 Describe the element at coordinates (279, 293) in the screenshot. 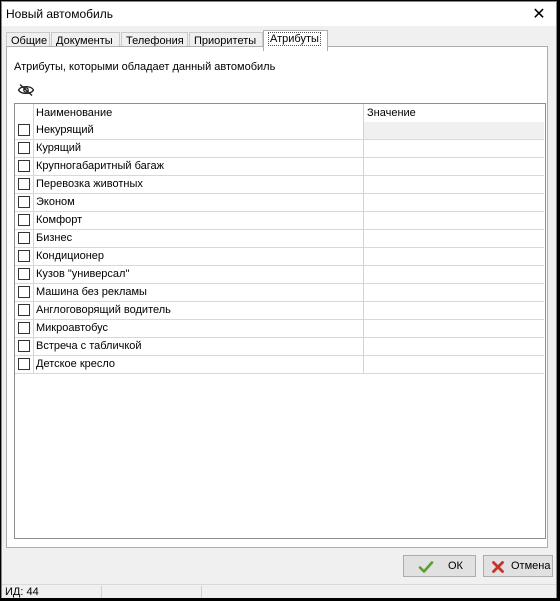

I see `table-row: Машина без рекламы` at that location.